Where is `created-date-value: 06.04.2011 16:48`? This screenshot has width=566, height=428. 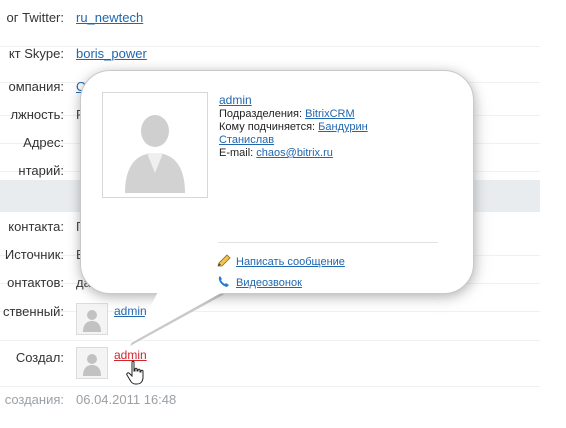
created-date-value: 06.04.2011 16:48 is located at coordinates (126, 399).